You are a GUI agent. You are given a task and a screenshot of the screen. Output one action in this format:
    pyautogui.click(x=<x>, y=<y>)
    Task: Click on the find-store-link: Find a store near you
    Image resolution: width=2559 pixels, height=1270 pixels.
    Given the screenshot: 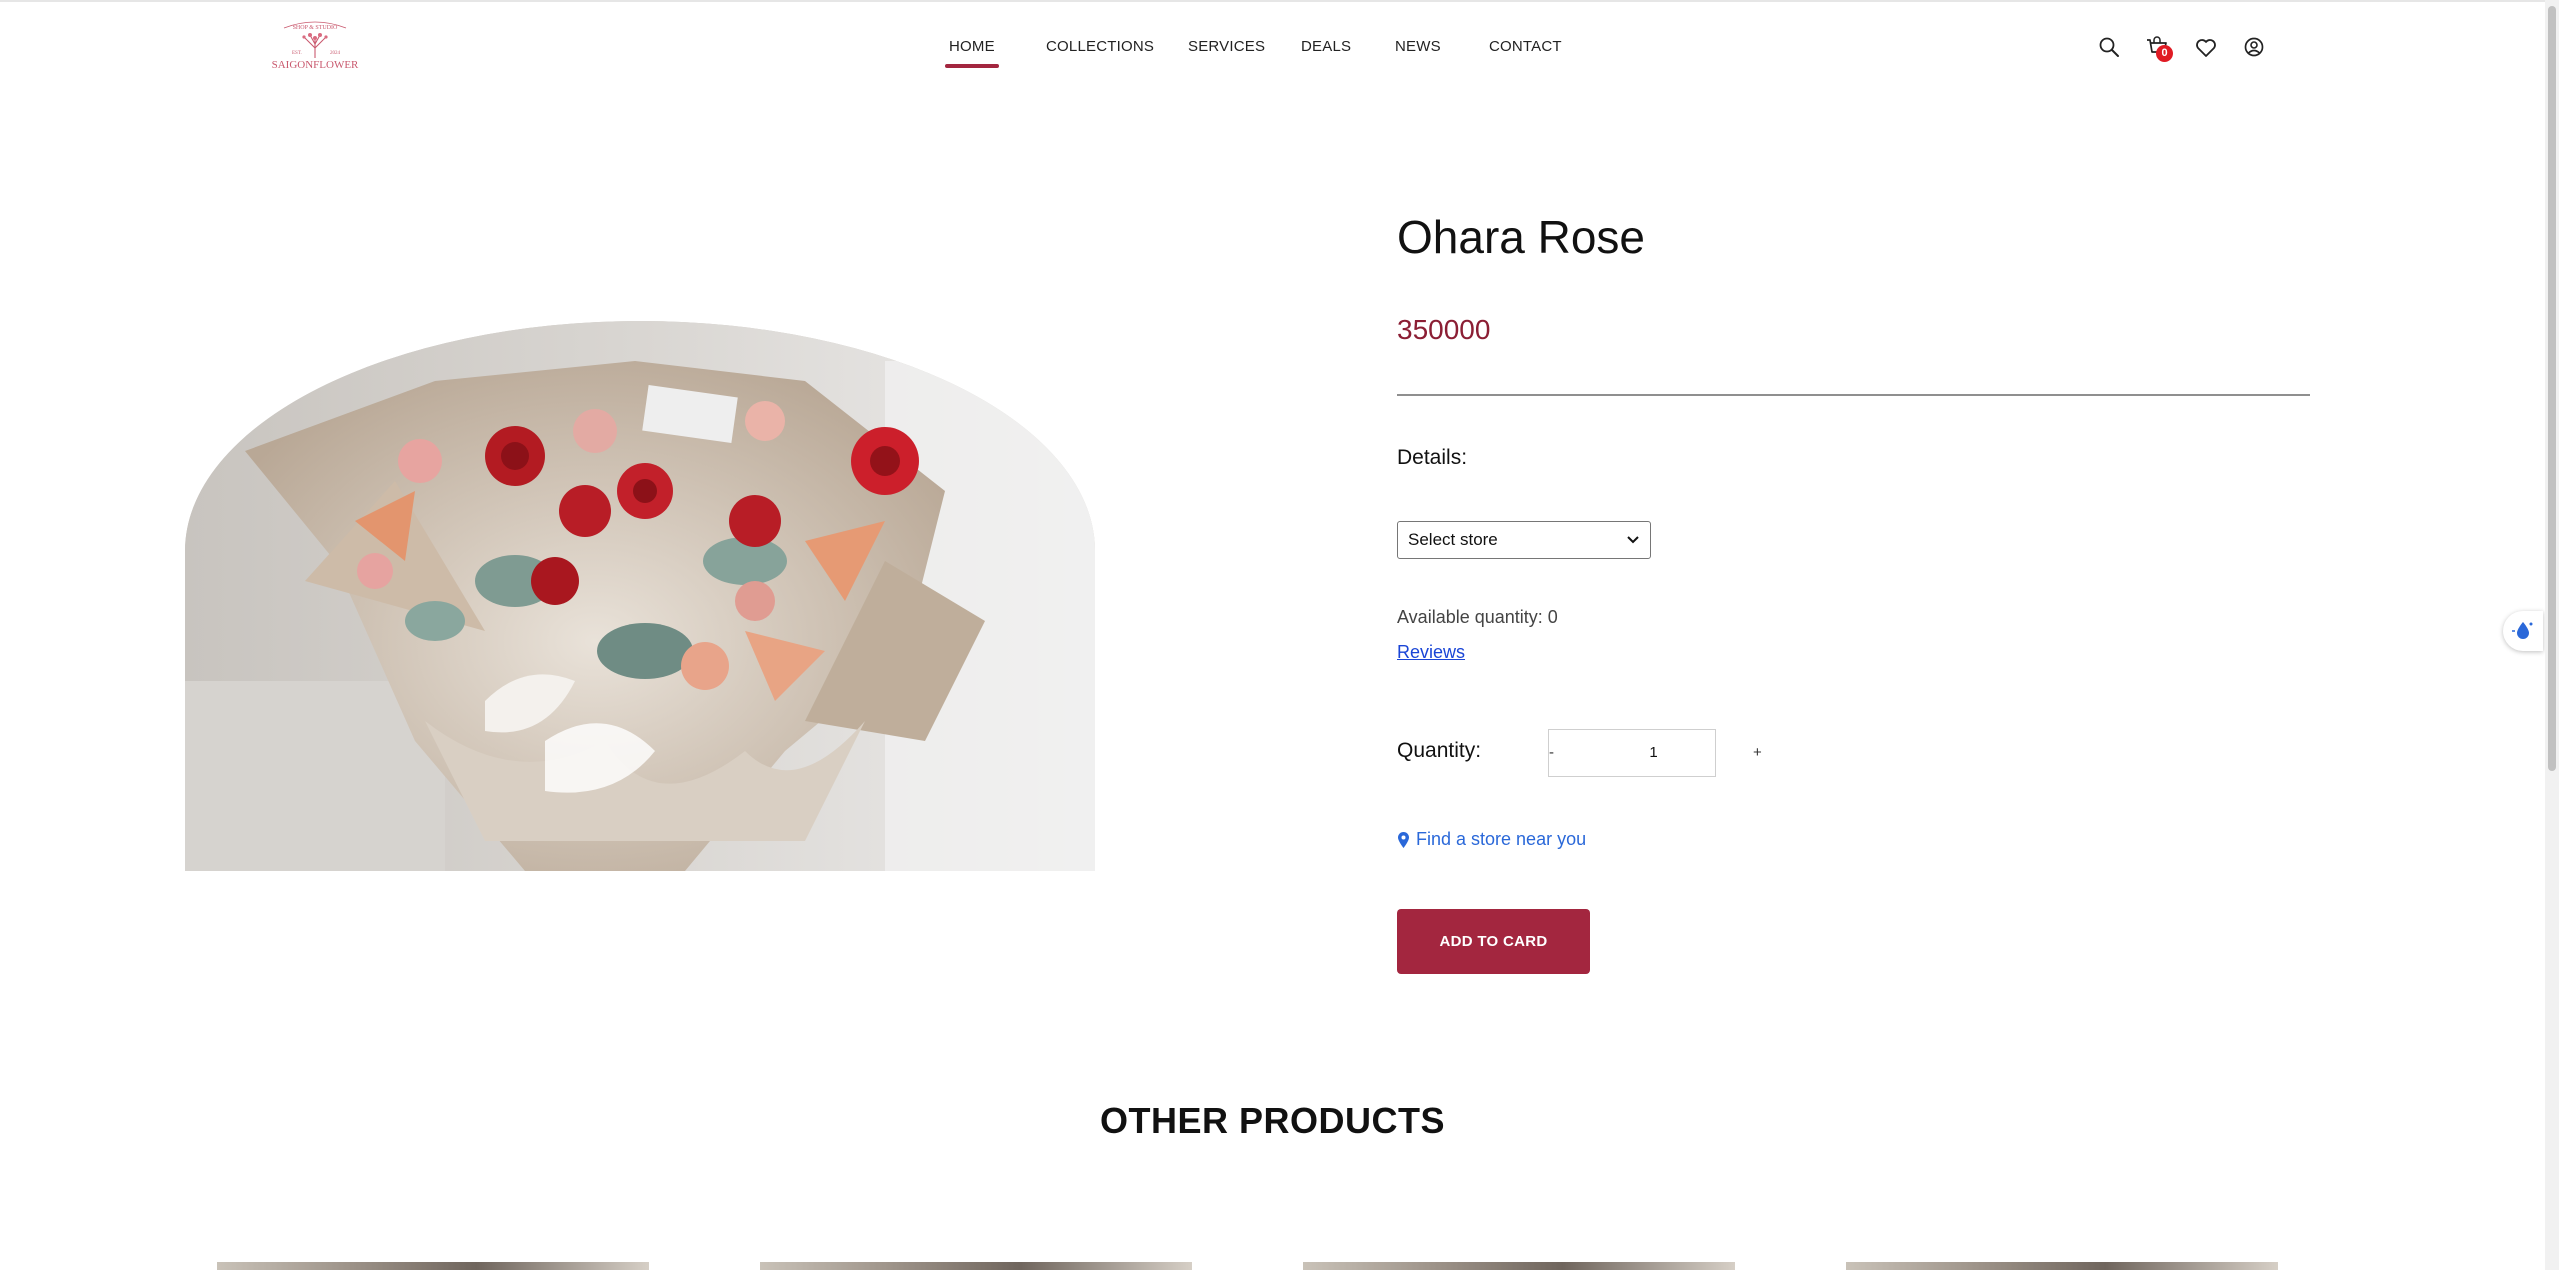 What is the action you would take?
    pyautogui.click(x=1491, y=839)
    